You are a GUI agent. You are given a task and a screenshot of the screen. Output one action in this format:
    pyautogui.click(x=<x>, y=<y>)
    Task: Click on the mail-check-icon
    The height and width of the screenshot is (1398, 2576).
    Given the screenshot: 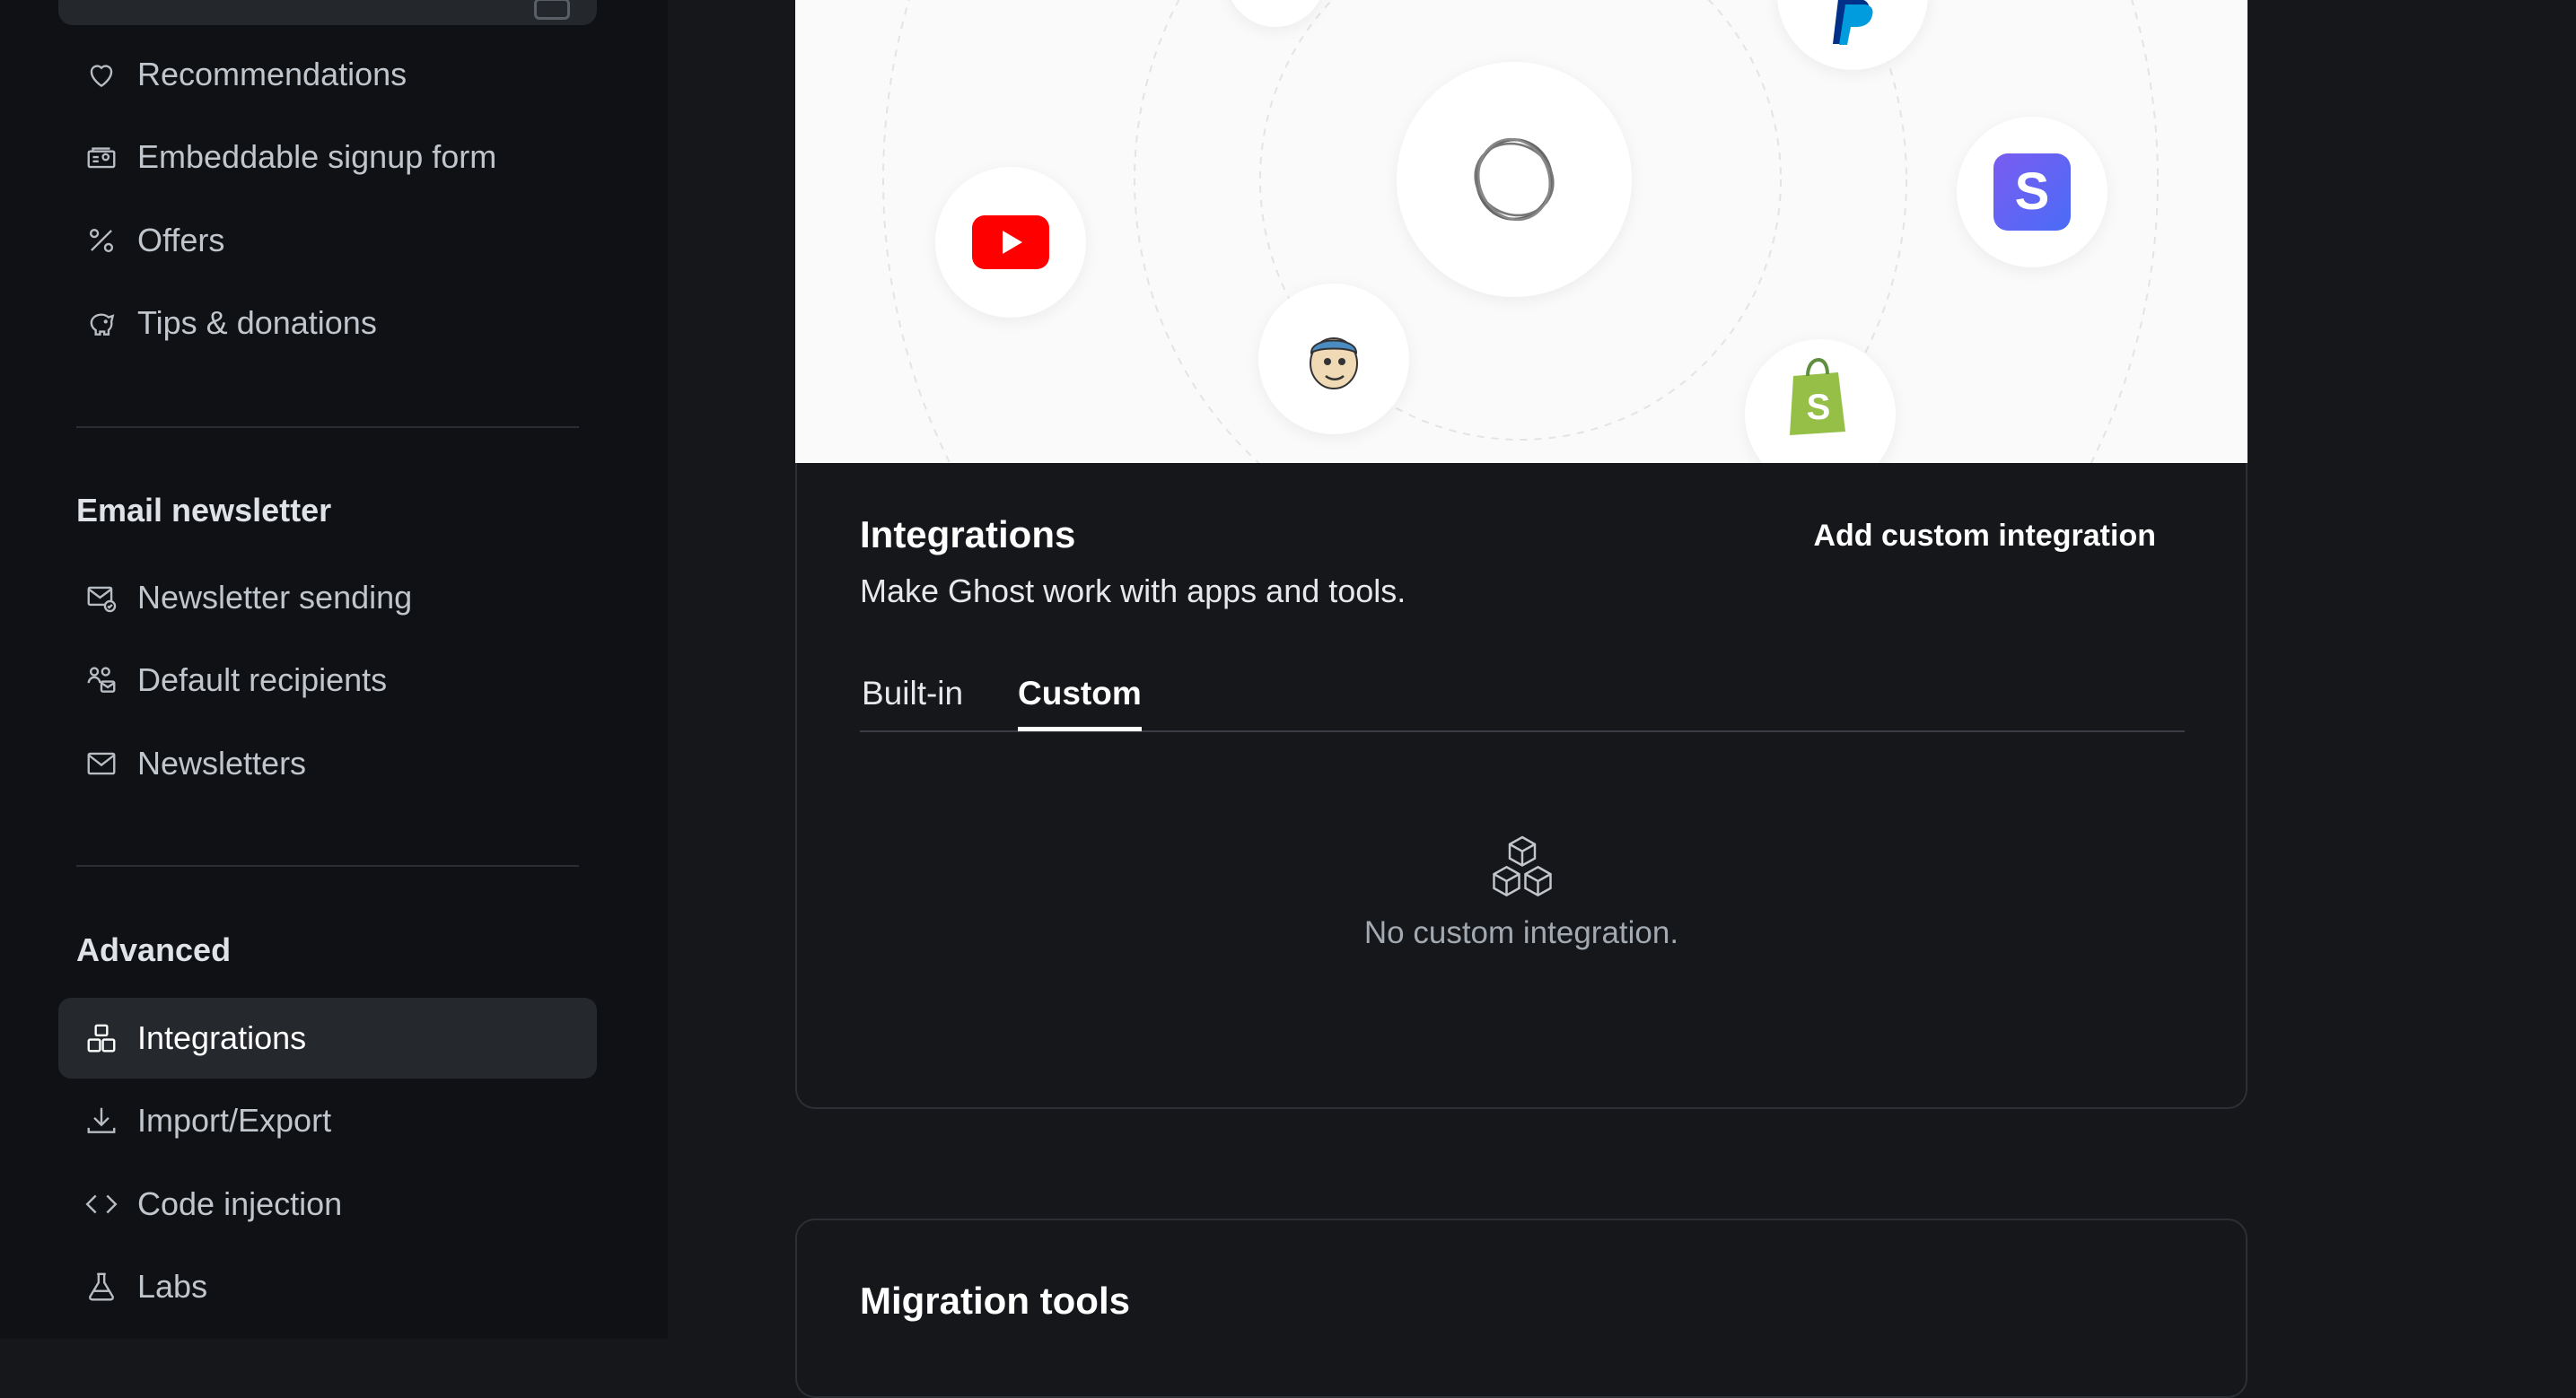 What is the action you would take?
    pyautogui.click(x=101, y=598)
    